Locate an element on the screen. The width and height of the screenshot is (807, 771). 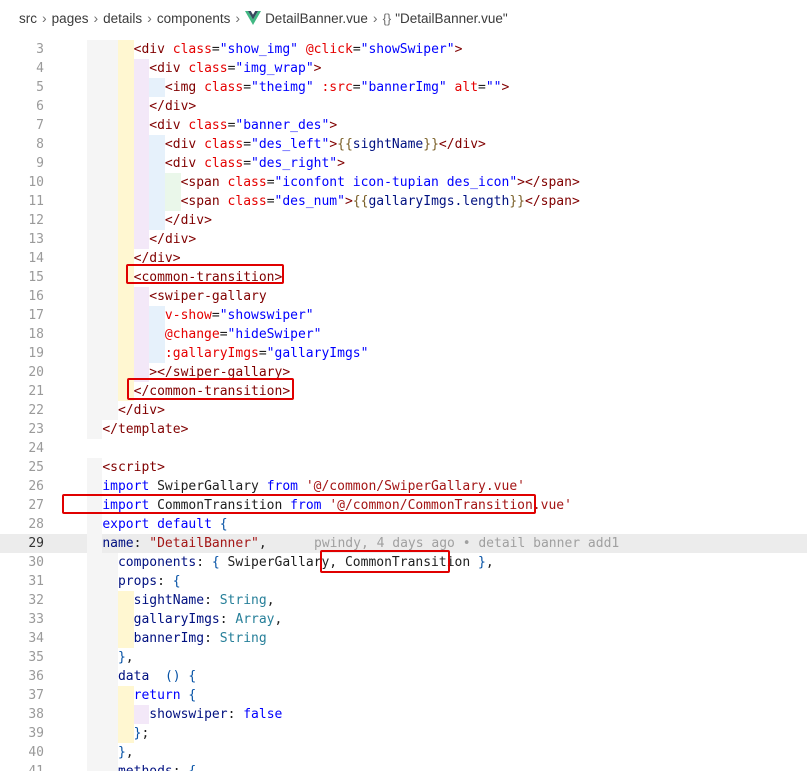
code-line: 14 </div> is located at coordinates (403, 258).